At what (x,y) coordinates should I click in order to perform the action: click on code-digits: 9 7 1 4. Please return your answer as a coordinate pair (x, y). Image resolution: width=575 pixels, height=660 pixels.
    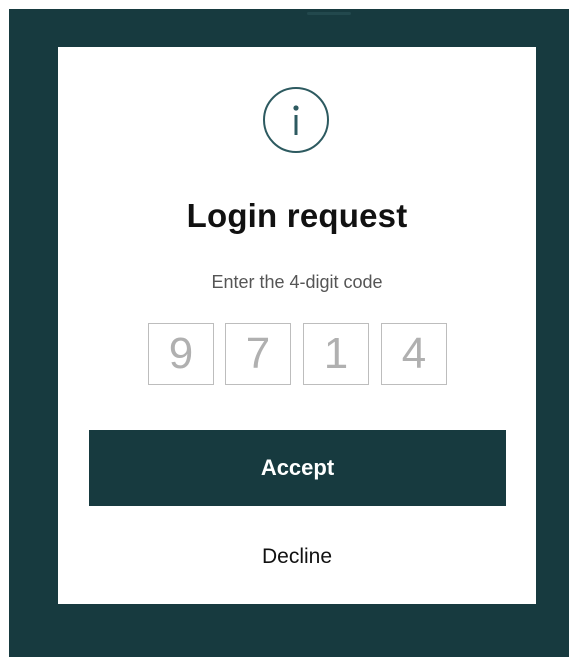
    Looking at the image, I should click on (298, 355).